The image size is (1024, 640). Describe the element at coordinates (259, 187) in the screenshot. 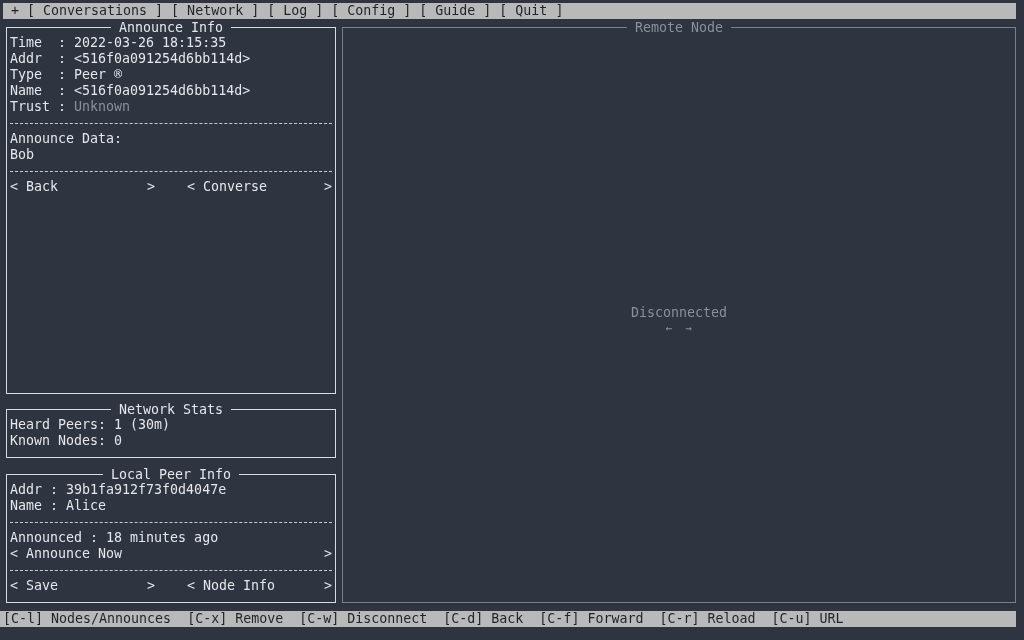

I see `text-button: < Converse >` at that location.